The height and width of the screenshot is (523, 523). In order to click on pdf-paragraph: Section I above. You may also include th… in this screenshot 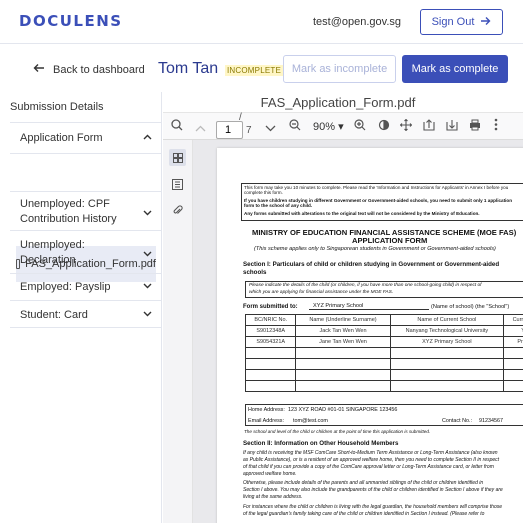, I will do `click(373, 490)`.